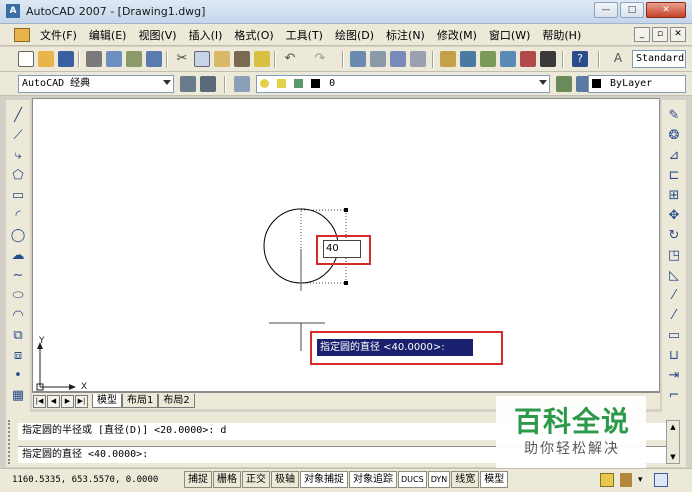 The height and width of the screenshot is (492, 692). I want to click on snap-toggle: 捕捉, so click(198, 479).